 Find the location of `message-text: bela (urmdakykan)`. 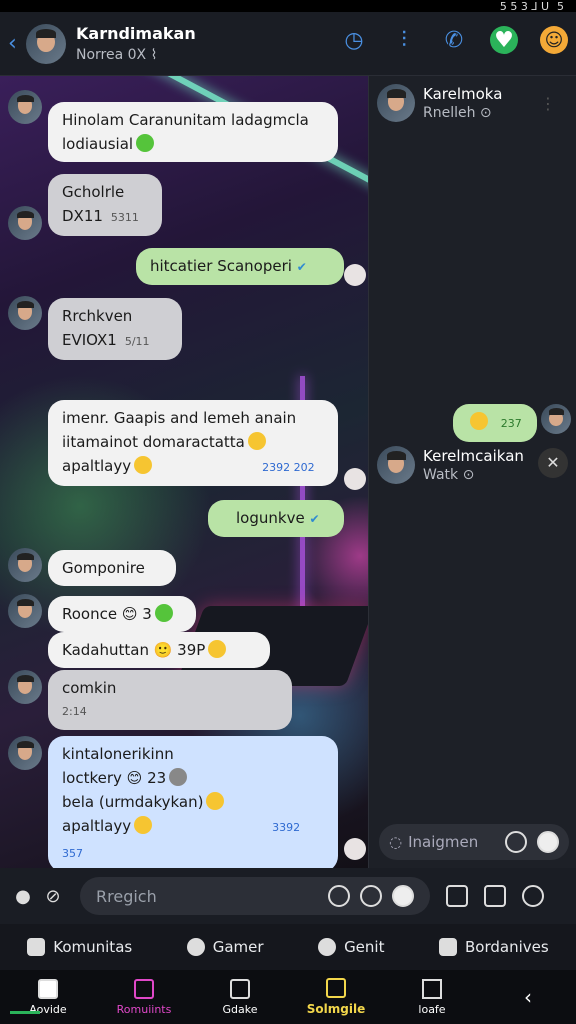

message-text: bela (urmdakykan) is located at coordinates (133, 802).